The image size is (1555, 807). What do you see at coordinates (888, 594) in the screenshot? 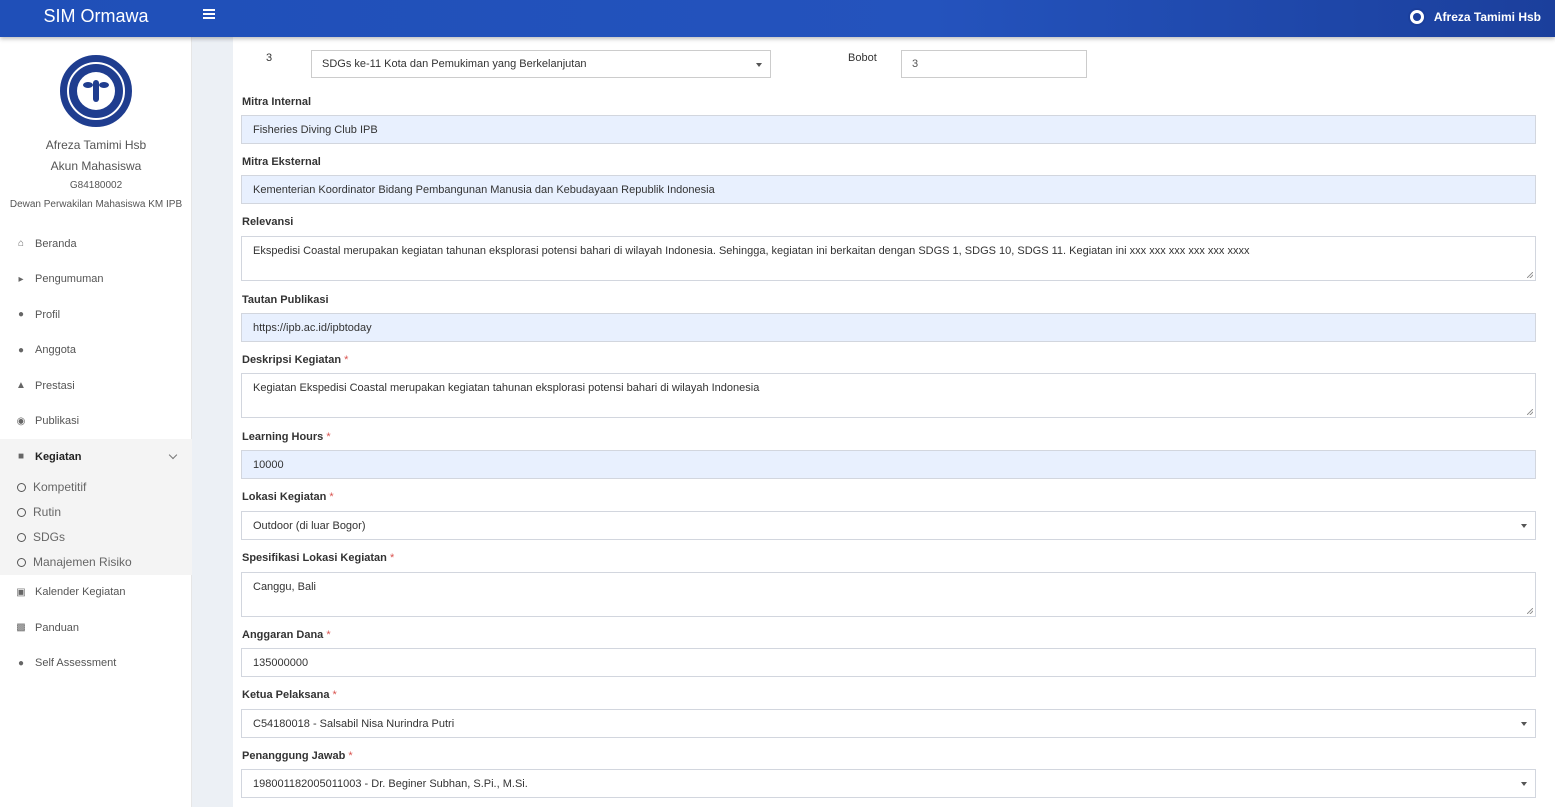
I see `spesifikasi-lokasi-textarea: Canggu, Bali` at bounding box center [888, 594].